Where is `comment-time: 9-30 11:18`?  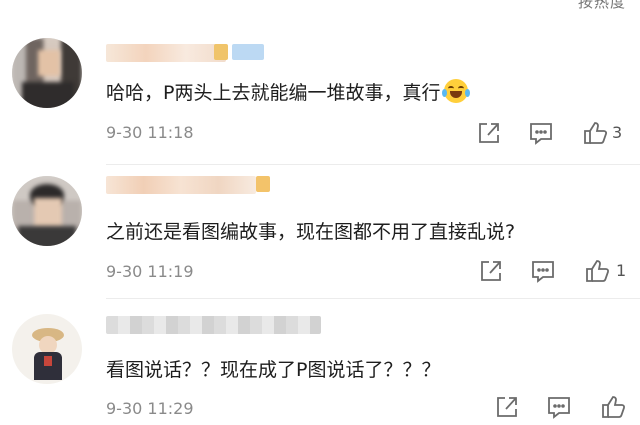
comment-time: 9-30 11:18 is located at coordinates (150, 132).